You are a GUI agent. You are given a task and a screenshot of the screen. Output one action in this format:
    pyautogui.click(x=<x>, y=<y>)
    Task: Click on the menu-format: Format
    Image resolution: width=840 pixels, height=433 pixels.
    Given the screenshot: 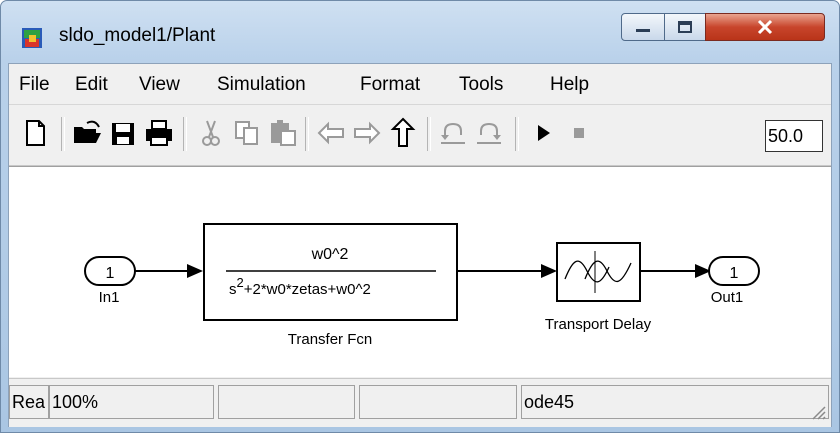 What is the action you would take?
    pyautogui.click(x=390, y=85)
    